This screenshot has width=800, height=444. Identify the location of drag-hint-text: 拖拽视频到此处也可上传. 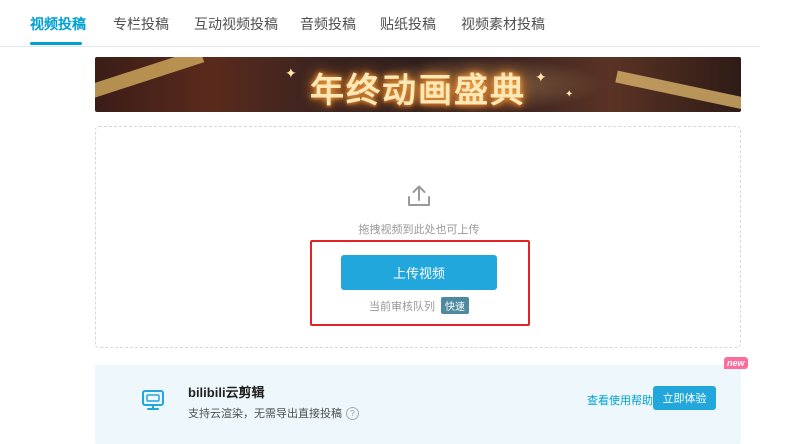
(419, 230).